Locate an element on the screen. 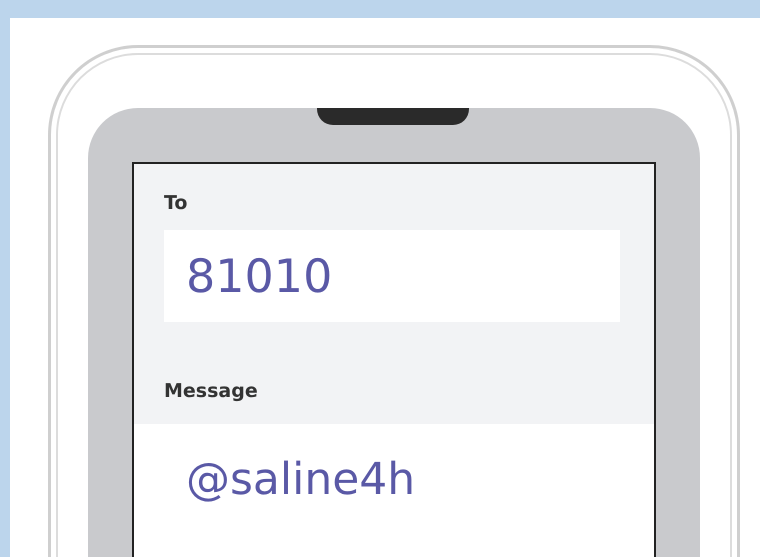  to-label: To is located at coordinates (176, 203).